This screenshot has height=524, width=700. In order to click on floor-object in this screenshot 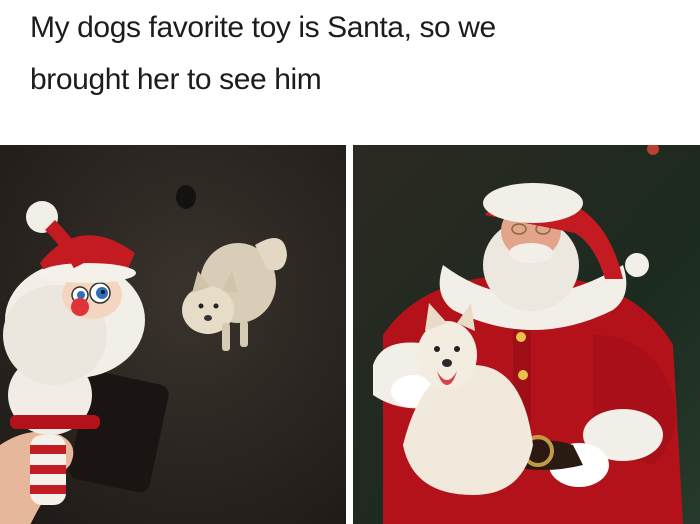, I will do `click(186, 197)`.